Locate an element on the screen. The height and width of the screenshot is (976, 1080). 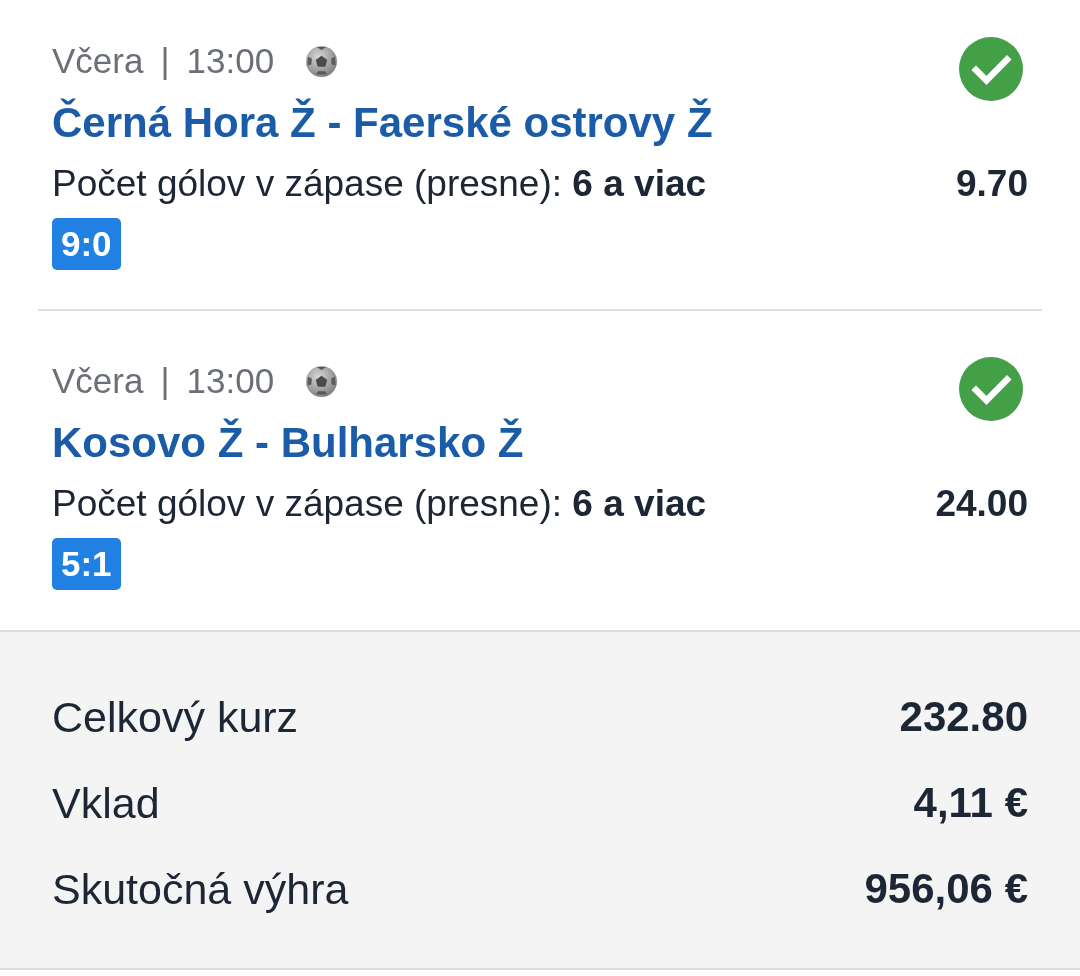
score-badge: 5:1 is located at coordinates (86, 564).